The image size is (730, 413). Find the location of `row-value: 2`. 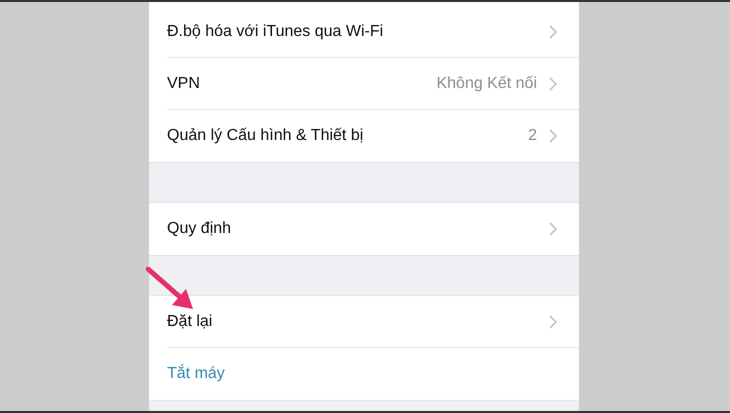

row-value: 2 is located at coordinates (532, 136).